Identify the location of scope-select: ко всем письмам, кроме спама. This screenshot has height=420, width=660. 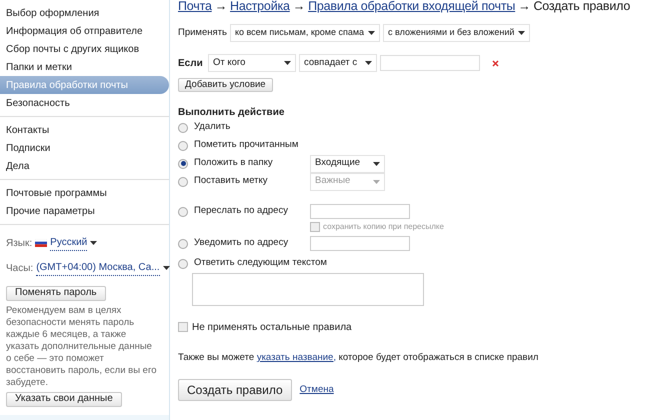
(305, 33).